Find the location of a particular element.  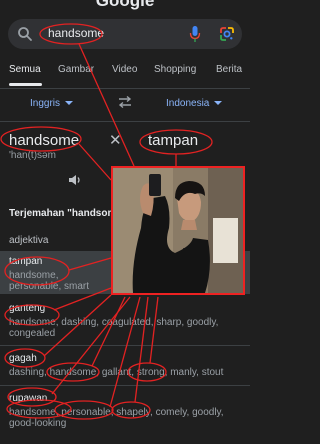

overlay-photo is located at coordinates (178, 230).